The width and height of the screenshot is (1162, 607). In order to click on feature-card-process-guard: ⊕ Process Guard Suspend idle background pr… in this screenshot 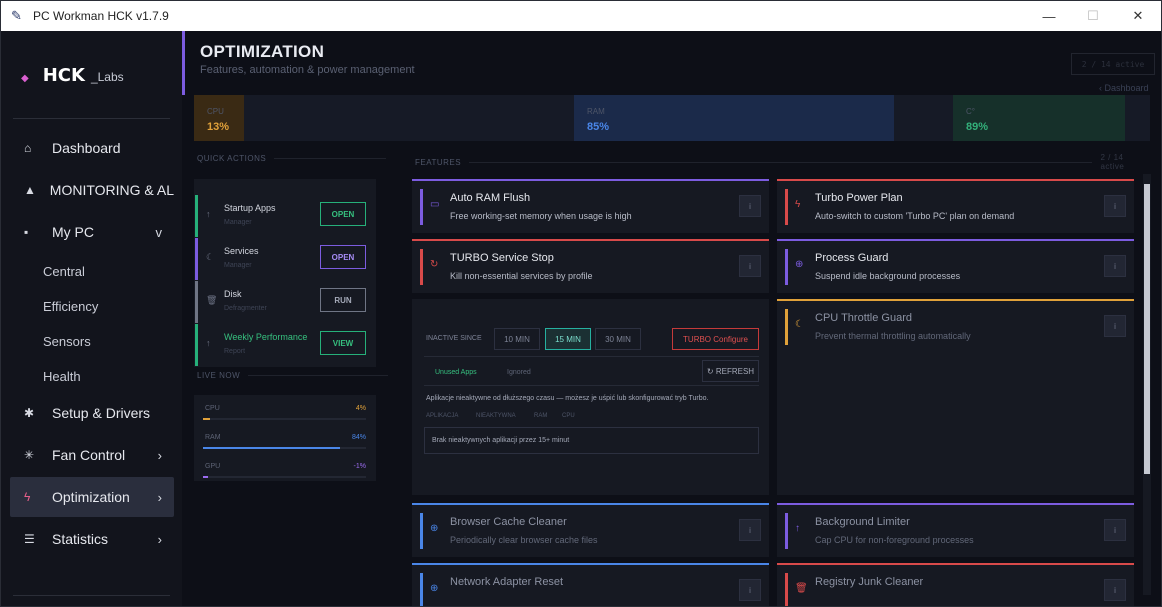, I will do `click(955, 266)`.